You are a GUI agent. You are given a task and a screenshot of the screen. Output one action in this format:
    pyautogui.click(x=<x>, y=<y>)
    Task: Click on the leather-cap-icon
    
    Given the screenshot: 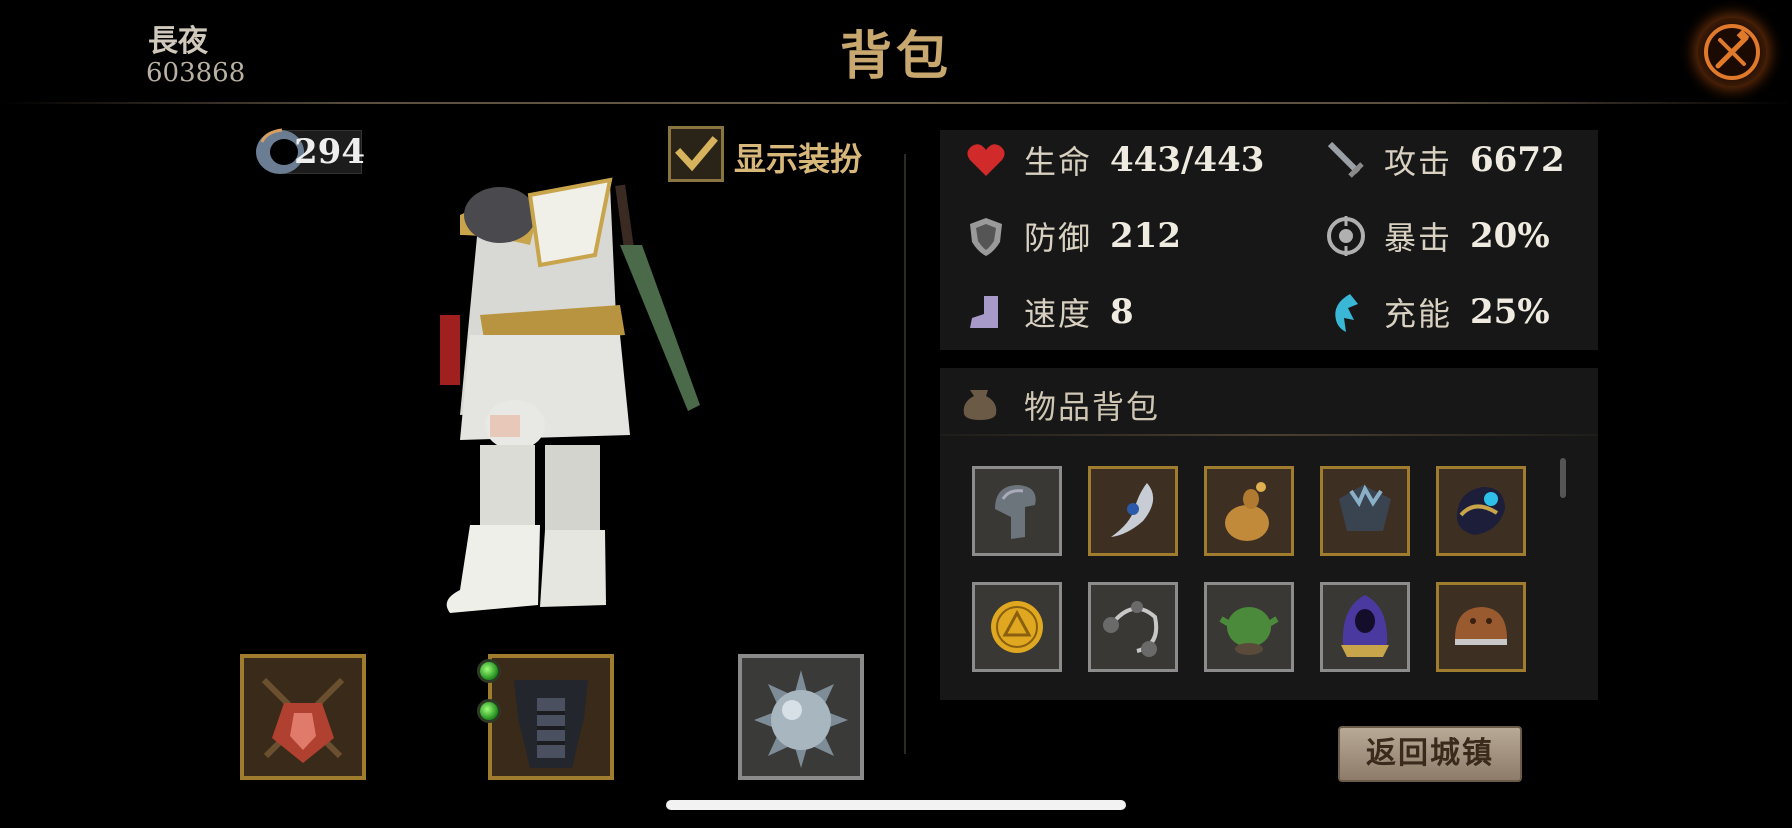 What is the action you would take?
    pyautogui.click(x=1481, y=626)
    